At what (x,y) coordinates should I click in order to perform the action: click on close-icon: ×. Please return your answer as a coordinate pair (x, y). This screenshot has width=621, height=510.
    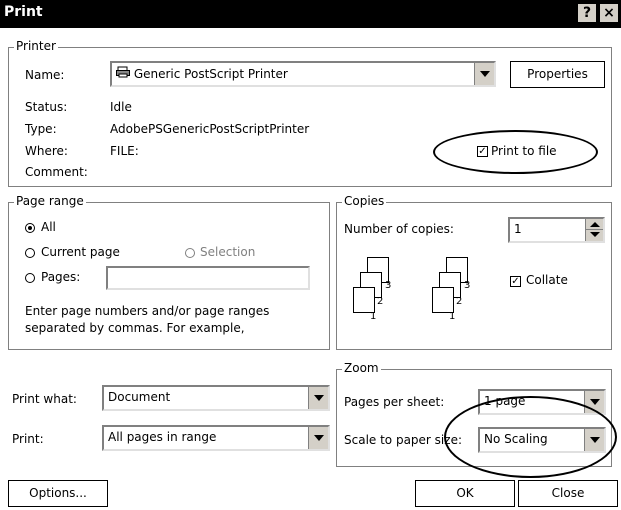
    Looking at the image, I should click on (609, 13).